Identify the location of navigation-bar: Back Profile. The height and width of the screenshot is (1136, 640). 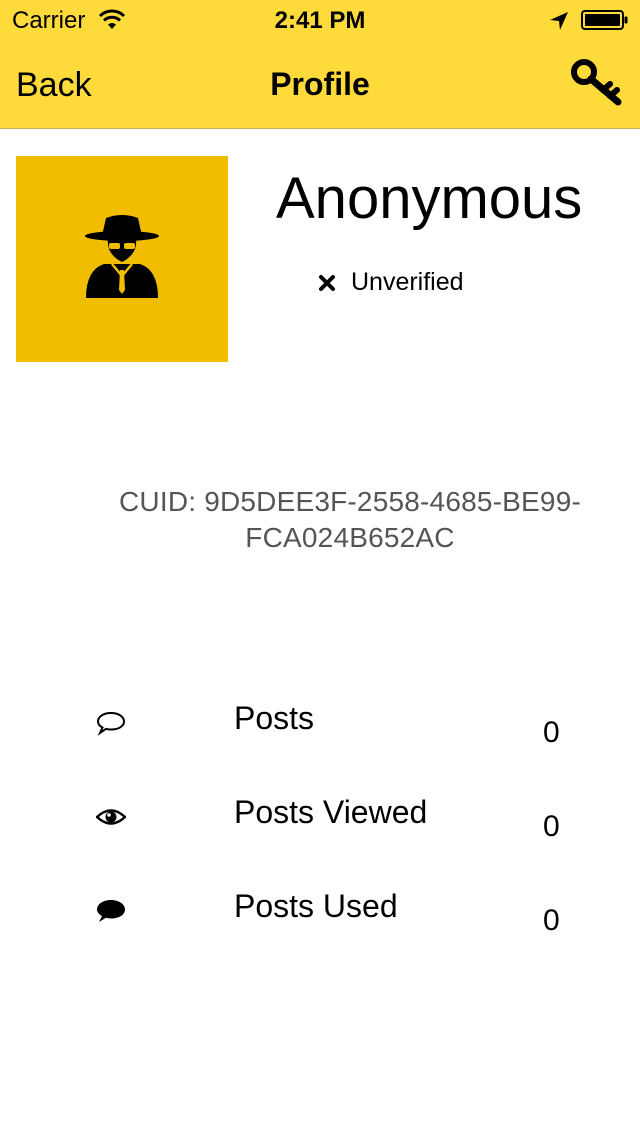
(320, 84).